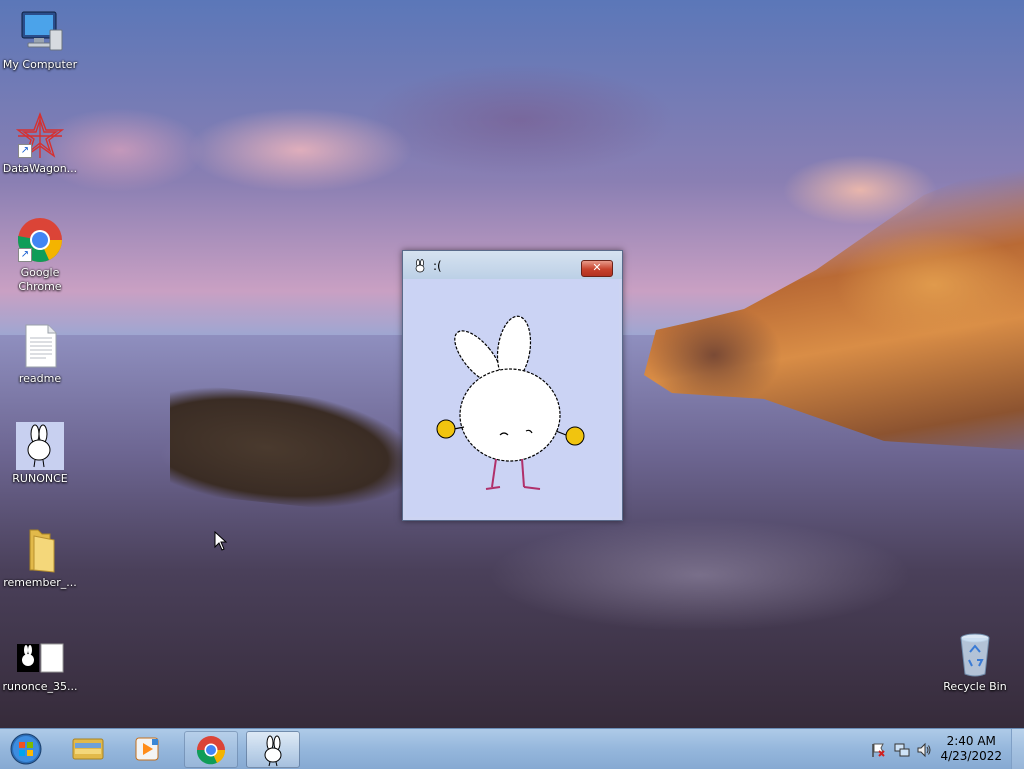 This screenshot has width=1024, height=770. I want to click on window-title: :(, so click(437, 266).